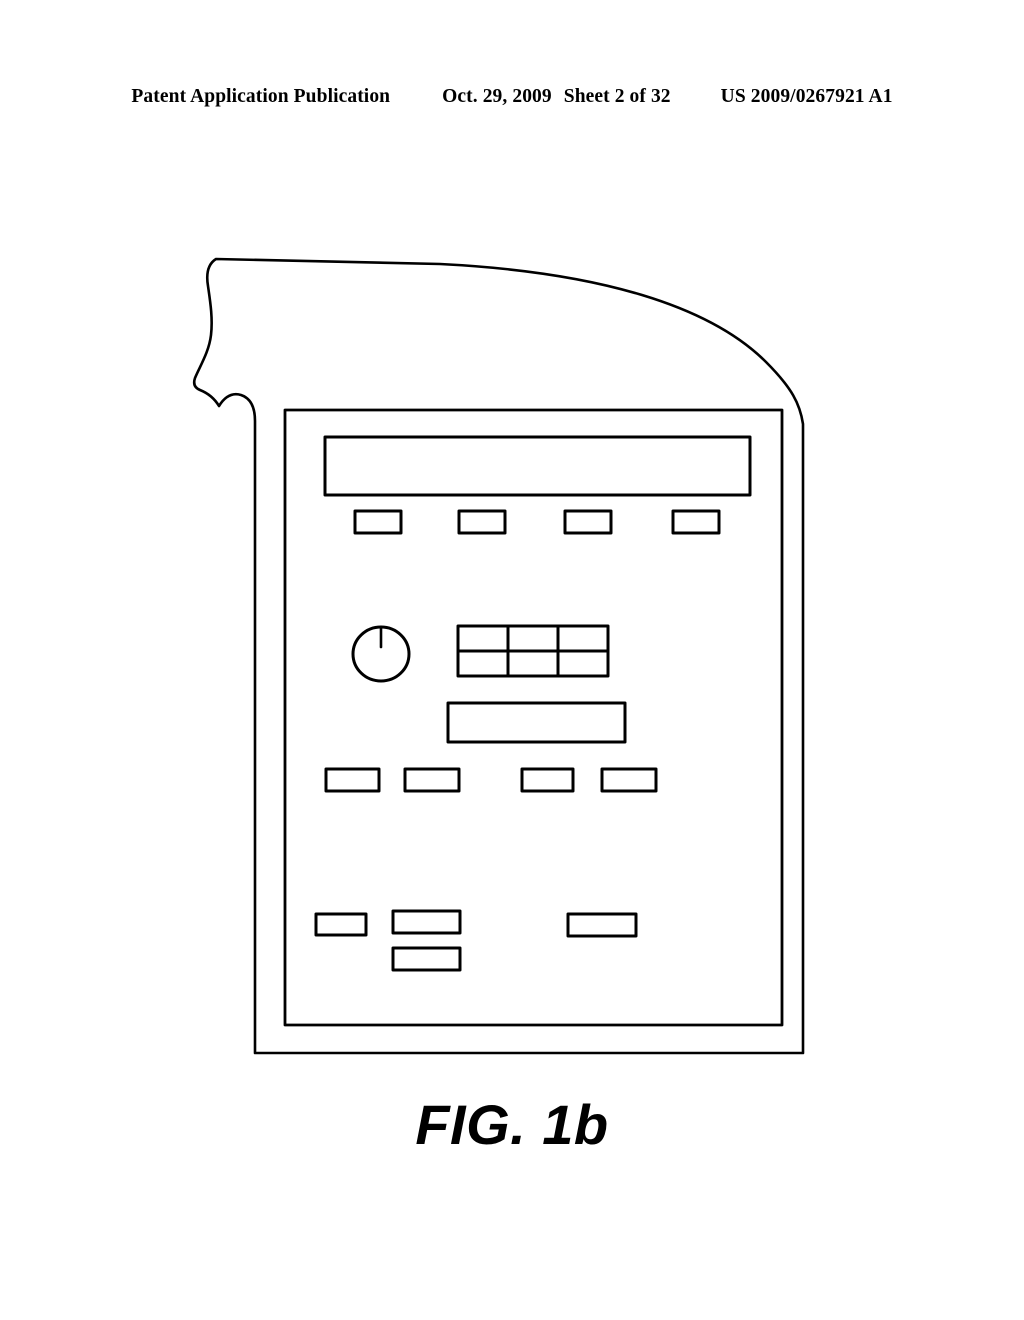 The height and width of the screenshot is (1320, 1024). What do you see at coordinates (512, 1124) in the screenshot?
I see `figure-caption: FIG. 1b` at bounding box center [512, 1124].